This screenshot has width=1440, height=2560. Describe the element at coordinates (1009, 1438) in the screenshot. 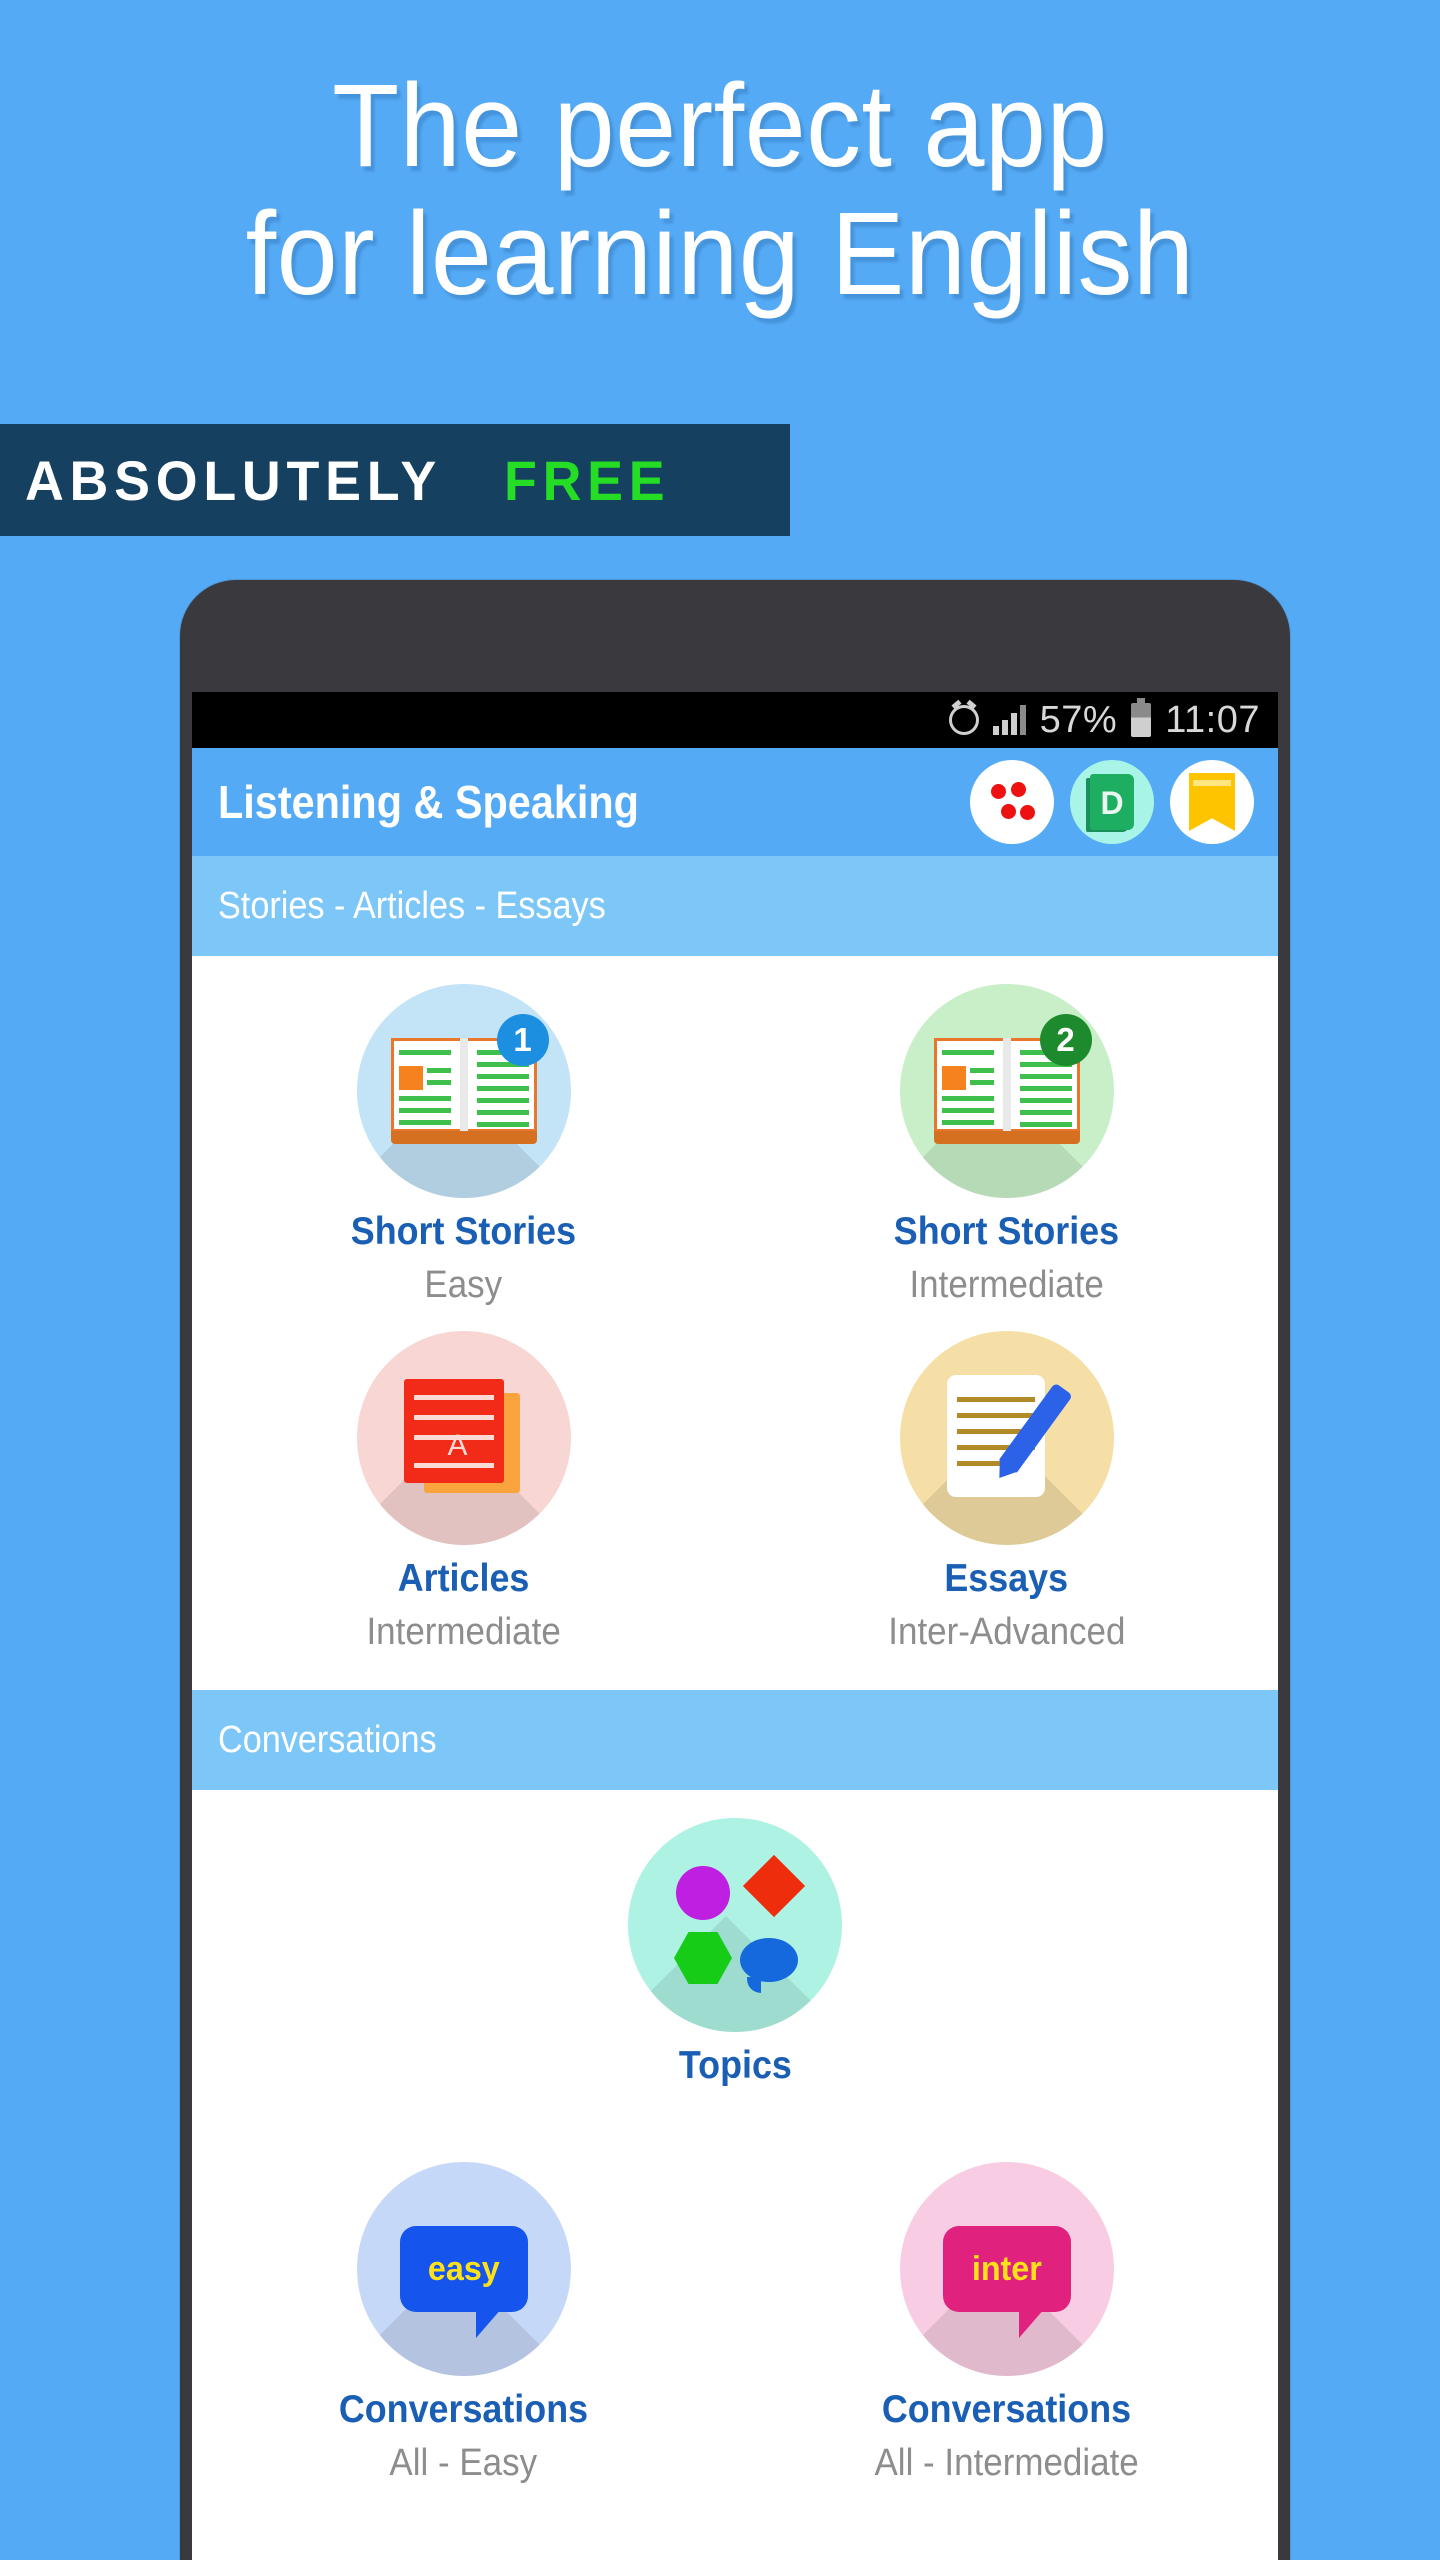

I see `essay-pen-paper-glyph` at that location.